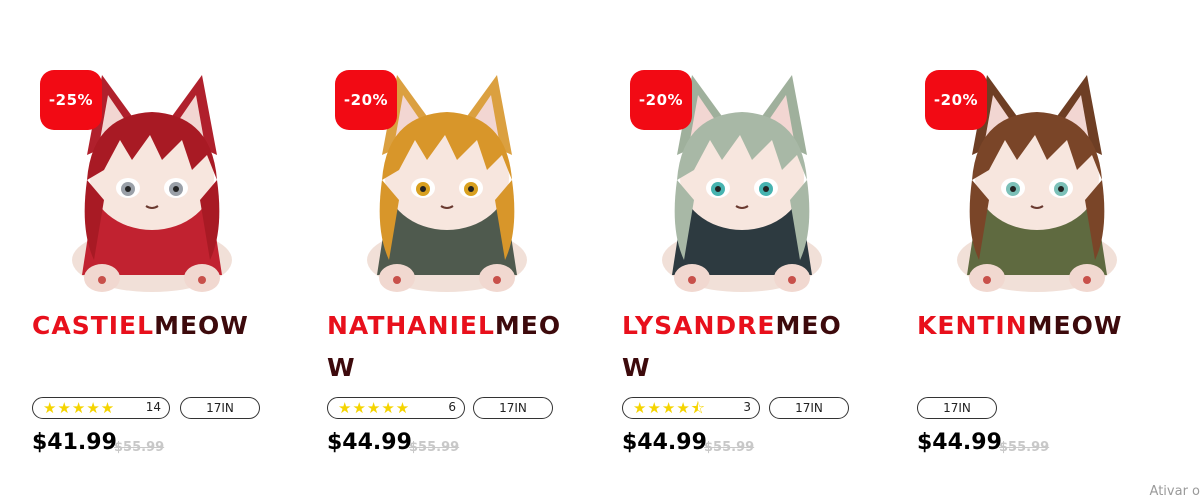 The height and width of the screenshot is (502, 1200). Describe the element at coordinates (152, 326) in the screenshot. I see `product-title: CASTIELMEOW` at that location.